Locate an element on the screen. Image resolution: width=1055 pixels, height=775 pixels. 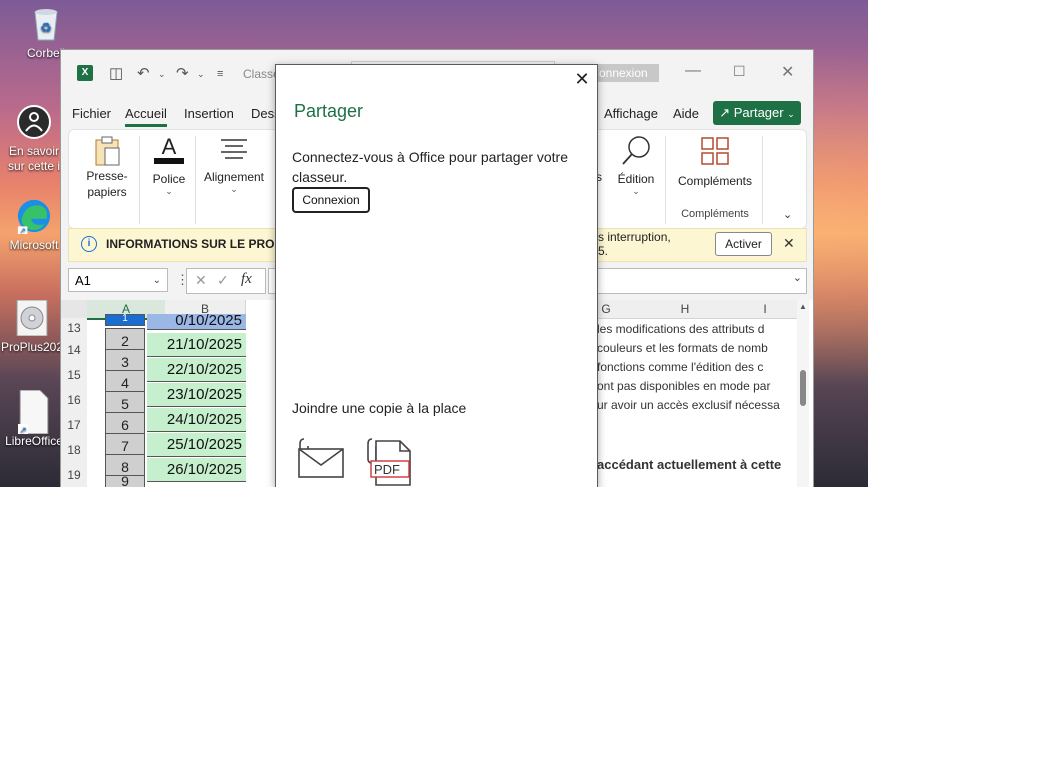
tab-aide: Aide is located at coordinates (686, 113).